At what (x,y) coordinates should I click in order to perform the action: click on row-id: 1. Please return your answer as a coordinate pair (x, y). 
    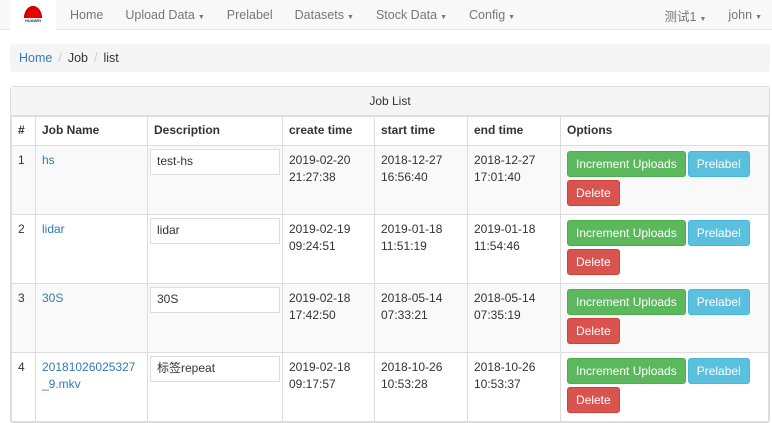
    Looking at the image, I should click on (23, 180).